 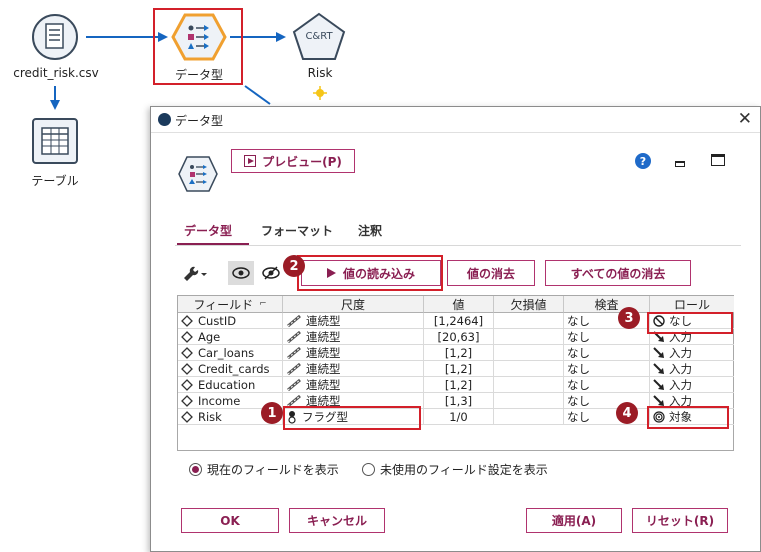 I want to click on cart-model-icon: C&RT, so click(x=319, y=36).